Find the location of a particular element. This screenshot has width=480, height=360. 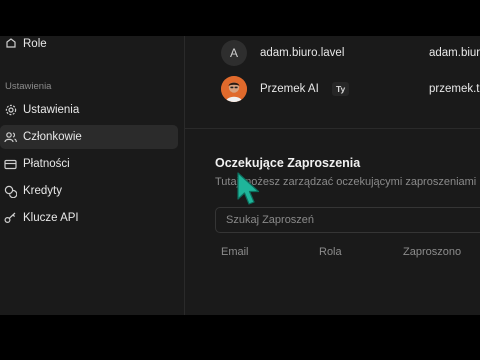

gear-icon is located at coordinates (10, 110).